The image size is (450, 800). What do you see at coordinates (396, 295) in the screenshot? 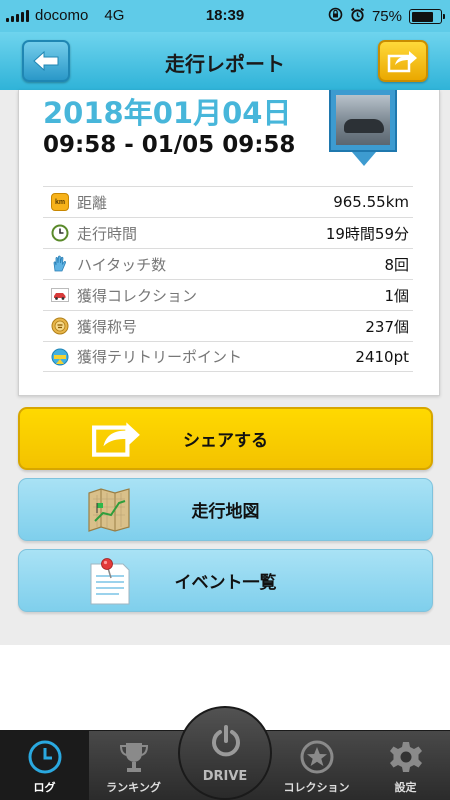
I see `stat-value: 1個` at bounding box center [396, 295].